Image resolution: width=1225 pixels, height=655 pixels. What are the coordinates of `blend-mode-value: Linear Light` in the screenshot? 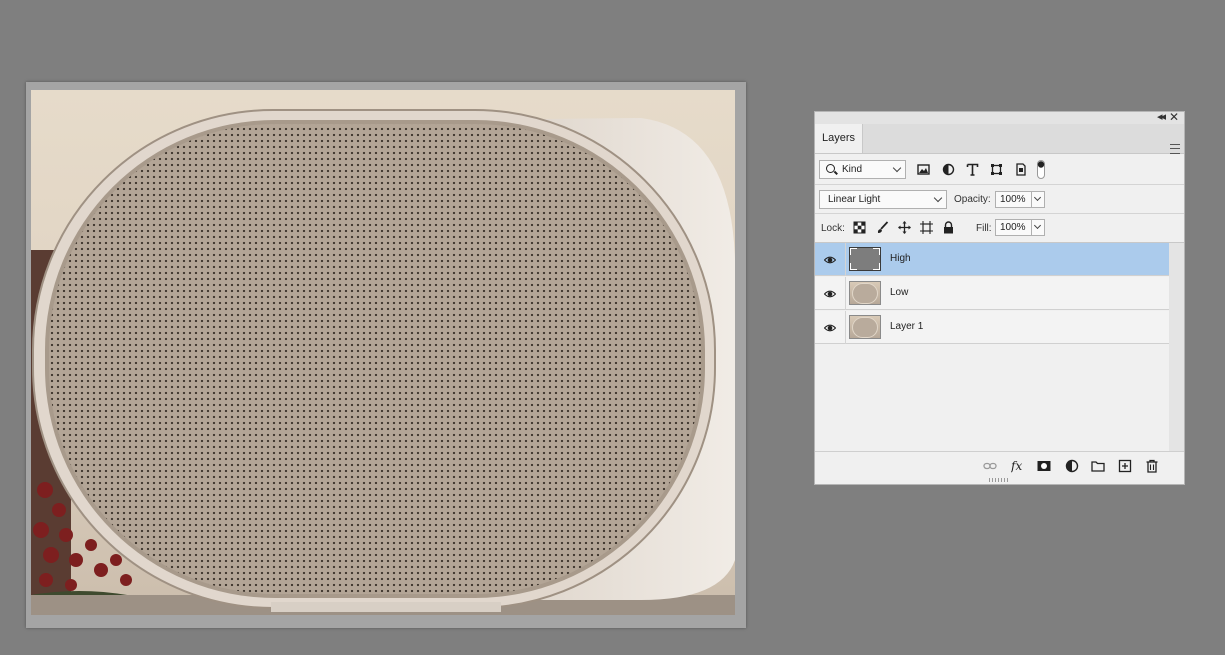 It's located at (854, 199).